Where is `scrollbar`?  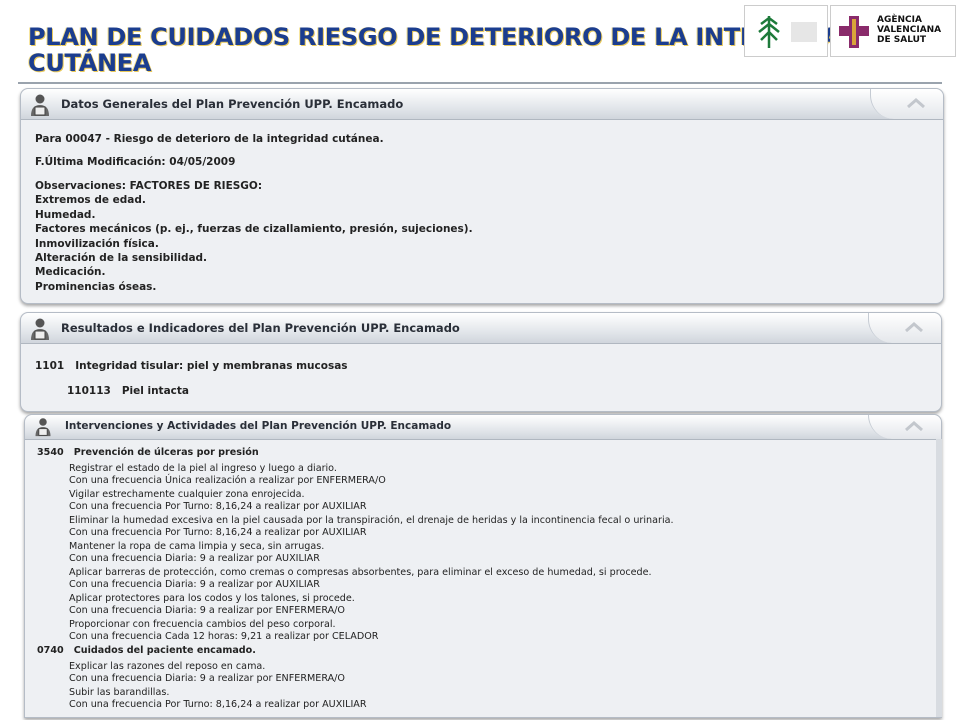
scrollbar is located at coordinates (939, 578).